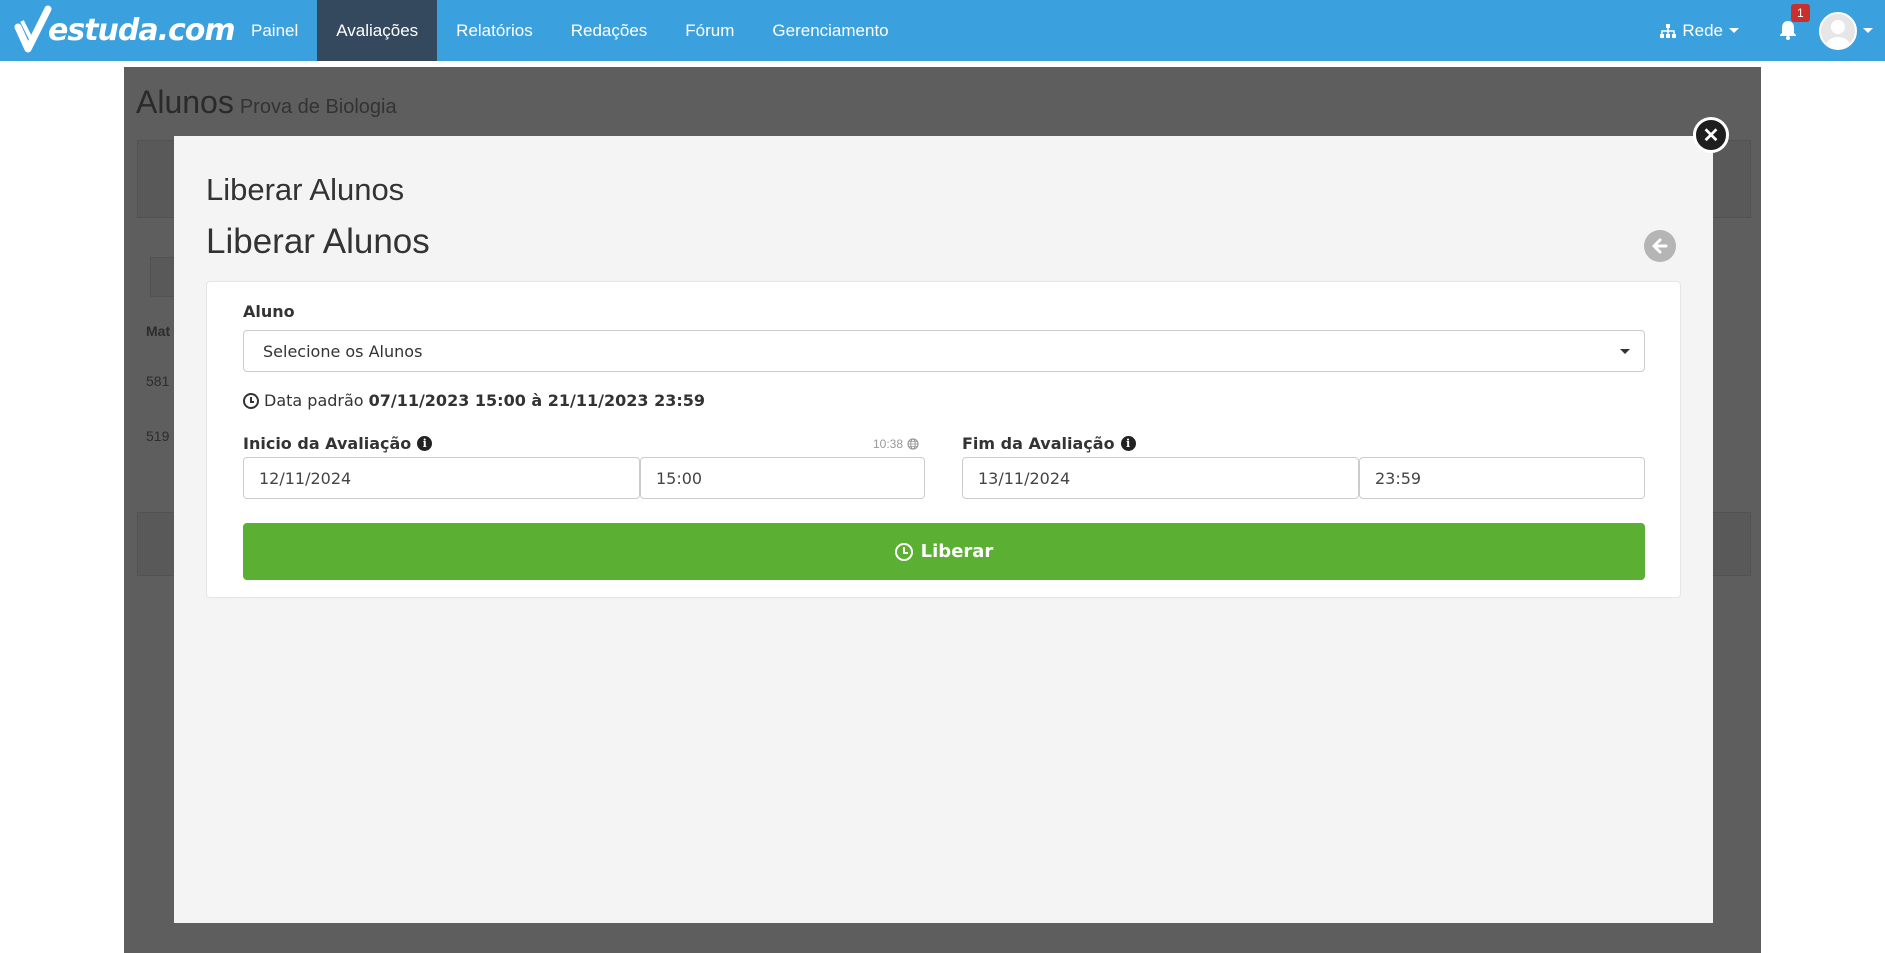 This screenshot has height=953, width=1885. What do you see at coordinates (274, 30) in the screenshot?
I see `nav-painel: Painel` at bounding box center [274, 30].